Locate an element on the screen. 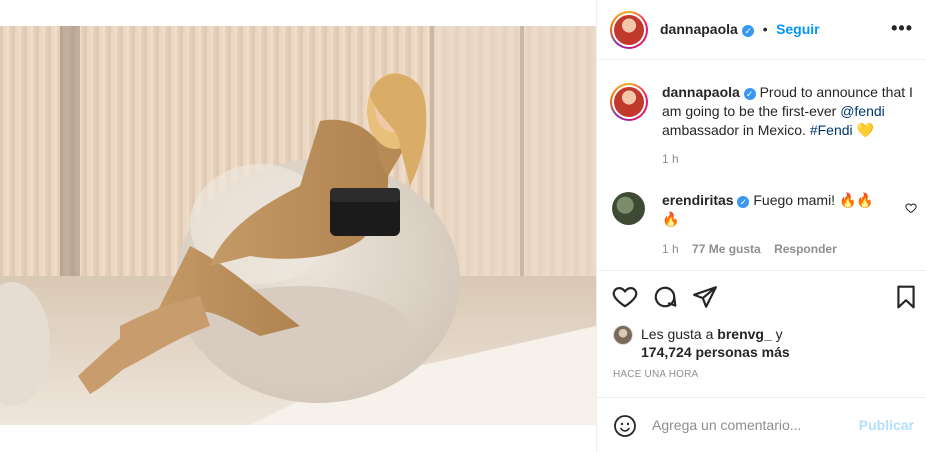 The height and width of the screenshot is (452, 926). caption-username: dannapaola is located at coordinates (701, 92).